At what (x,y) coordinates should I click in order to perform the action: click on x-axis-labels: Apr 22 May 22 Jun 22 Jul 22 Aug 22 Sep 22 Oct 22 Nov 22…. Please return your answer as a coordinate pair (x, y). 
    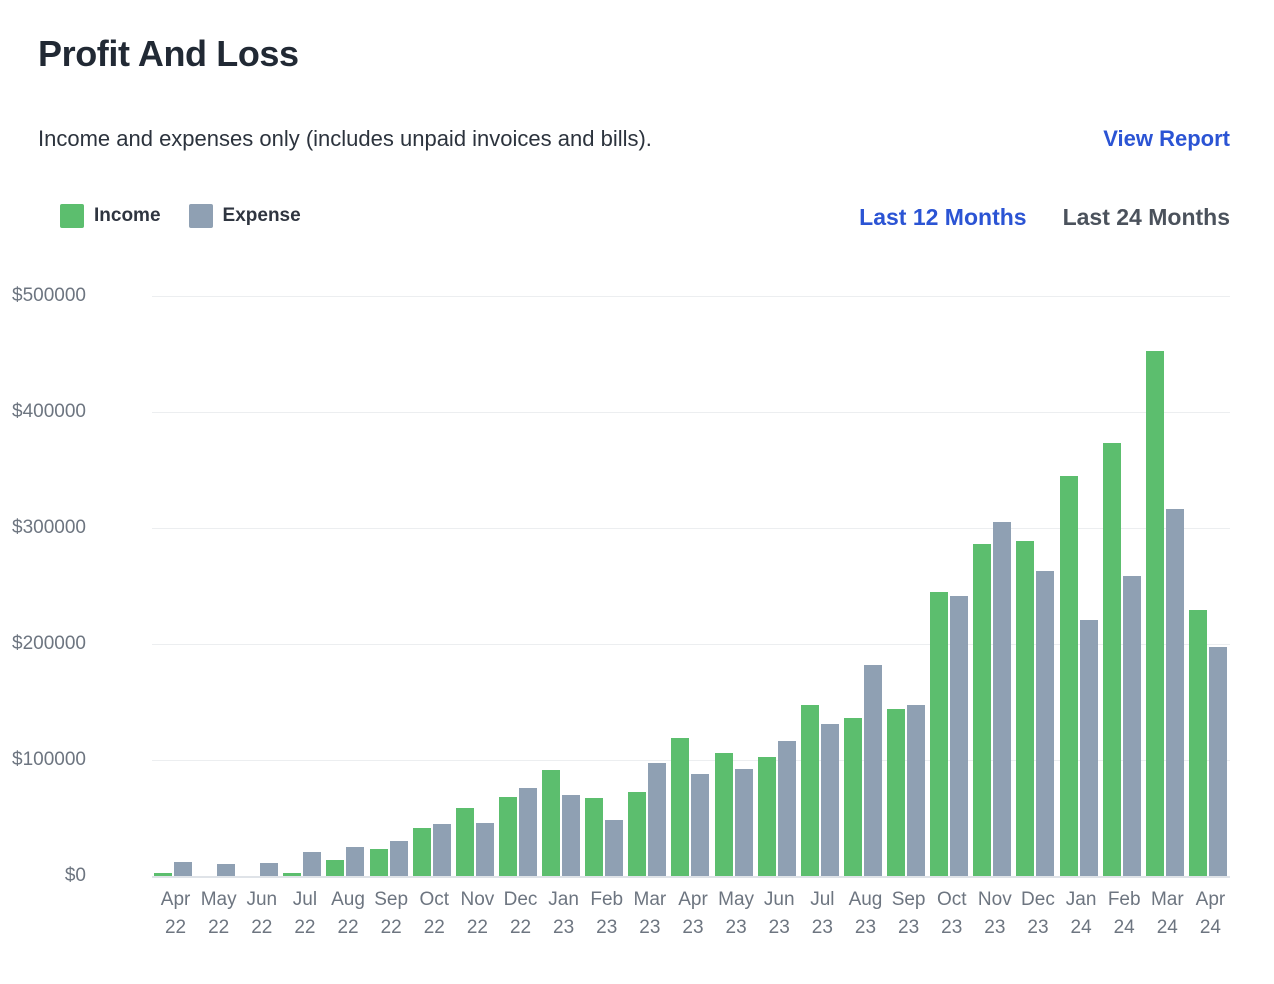
    Looking at the image, I should click on (691, 921).